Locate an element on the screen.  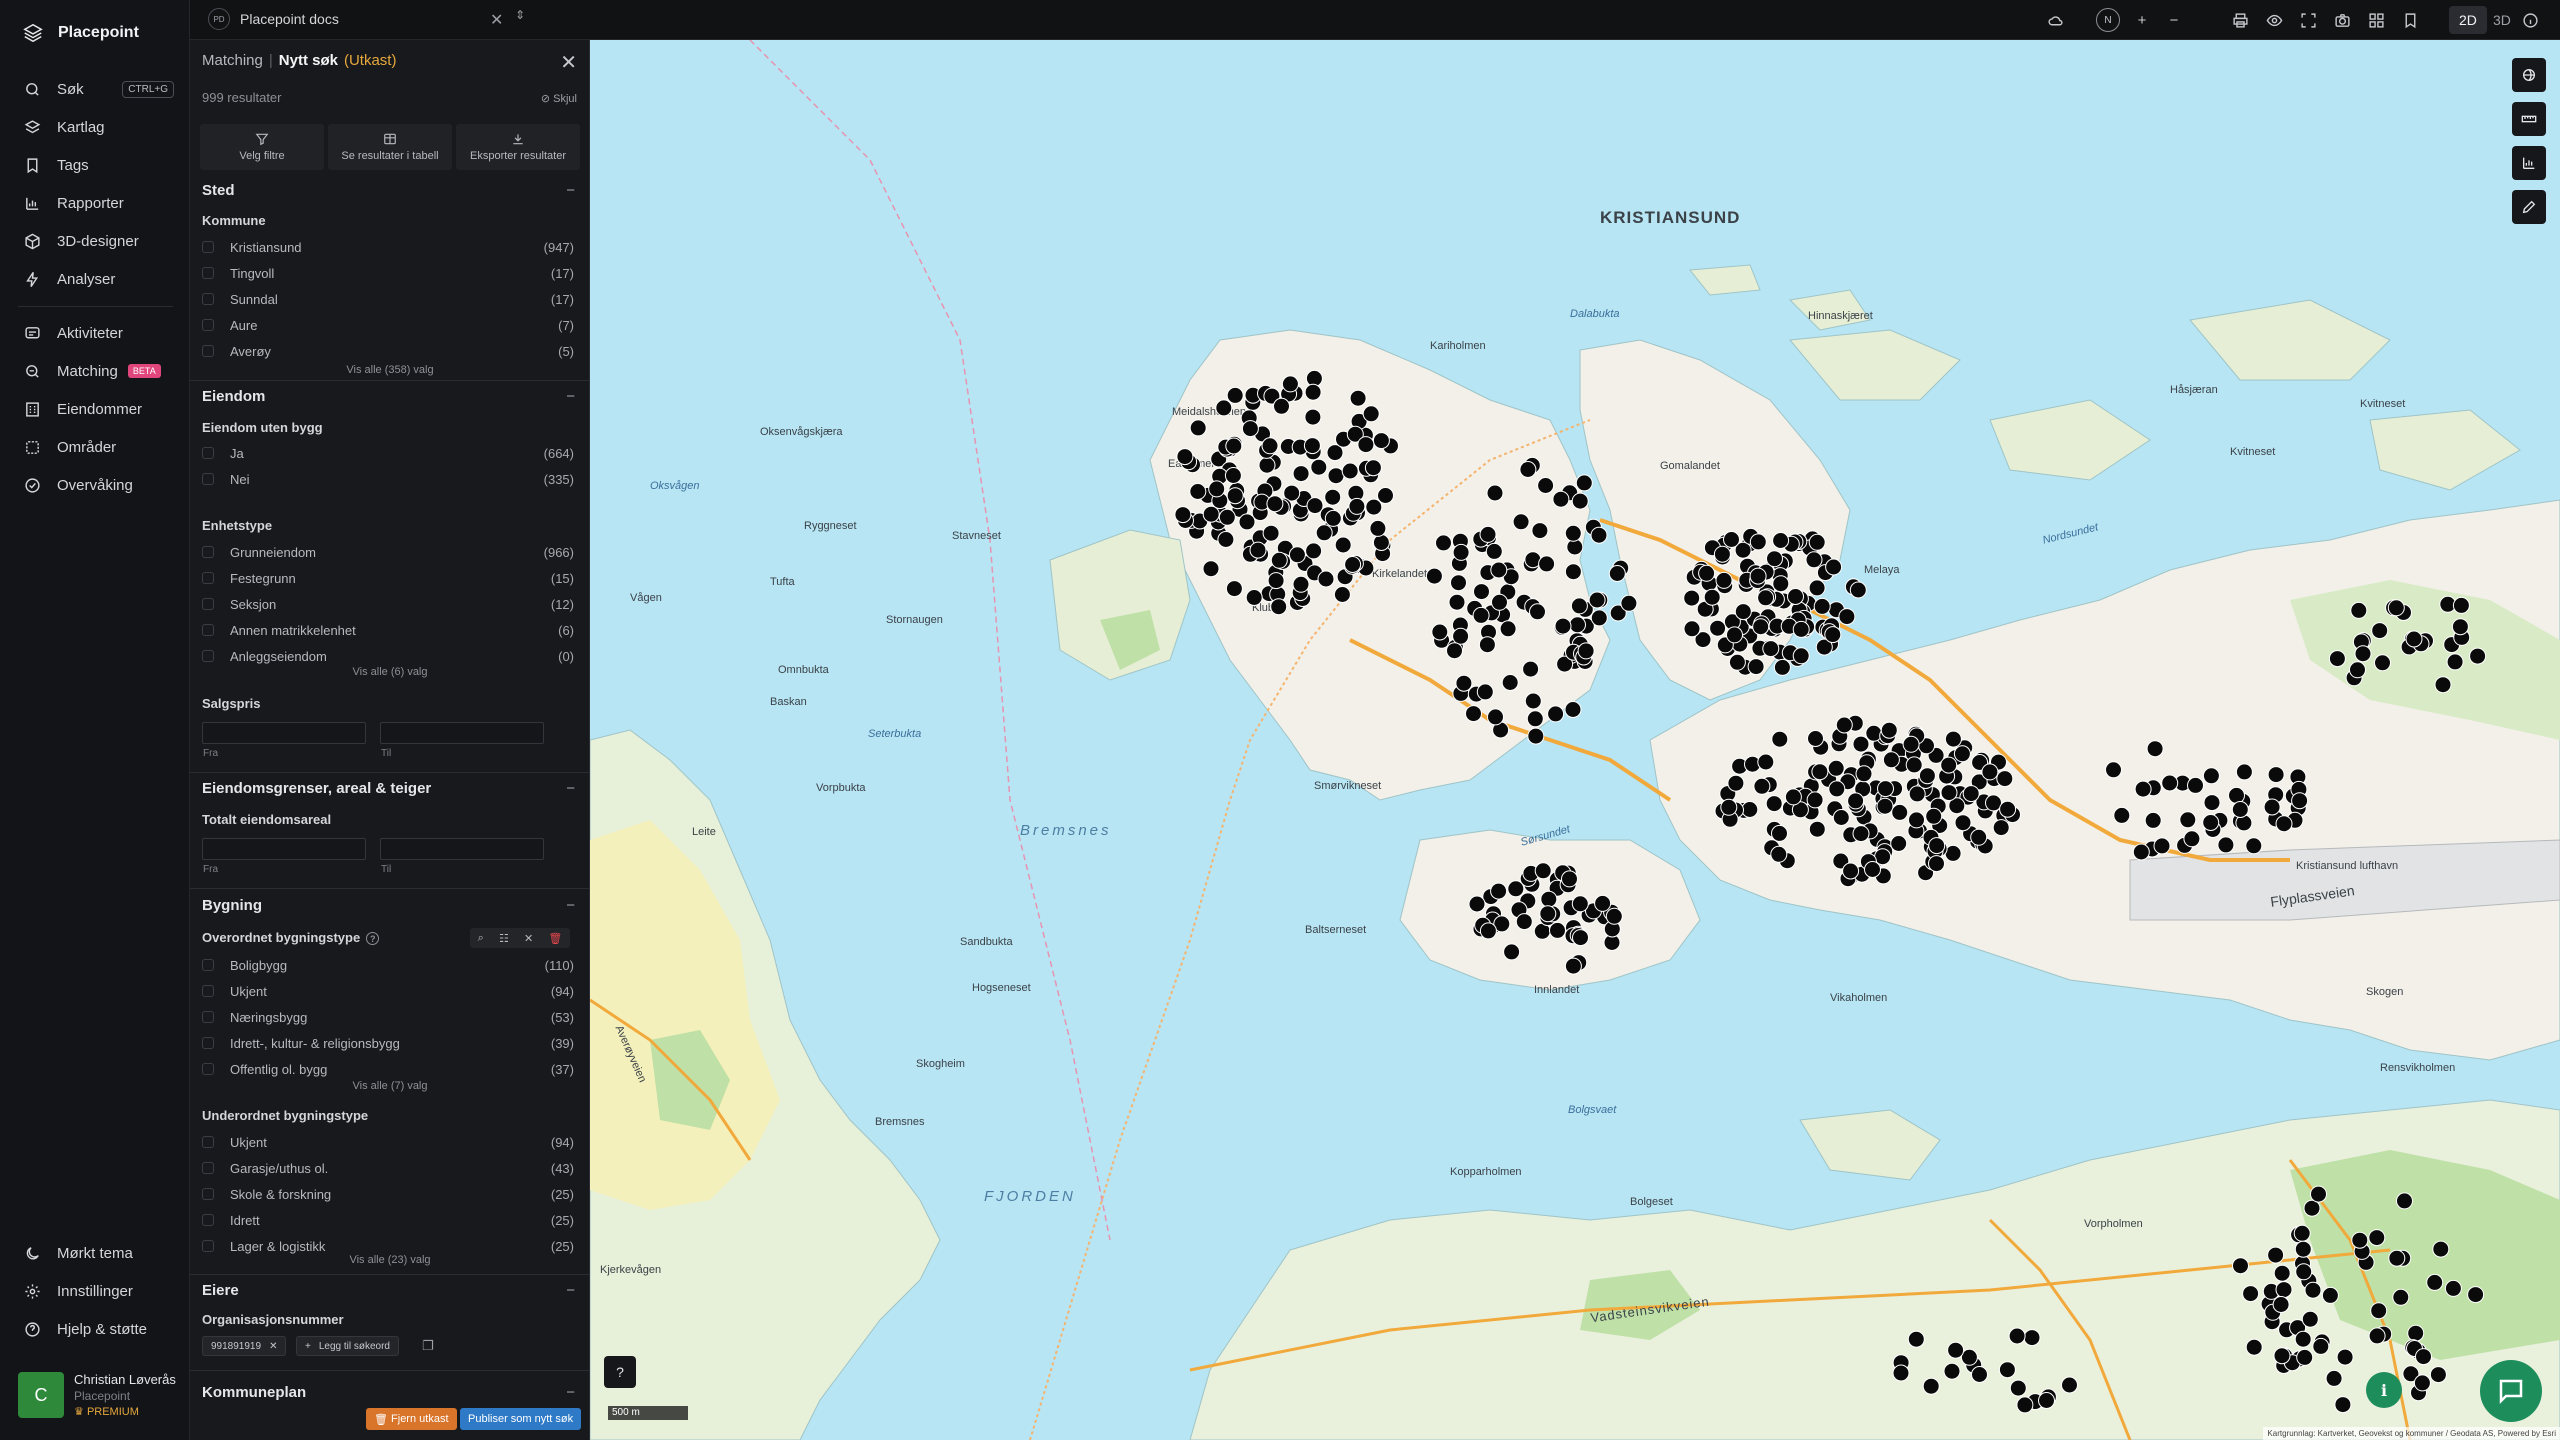
option-kommune: Sunndal (17) is located at coordinates (388, 299).